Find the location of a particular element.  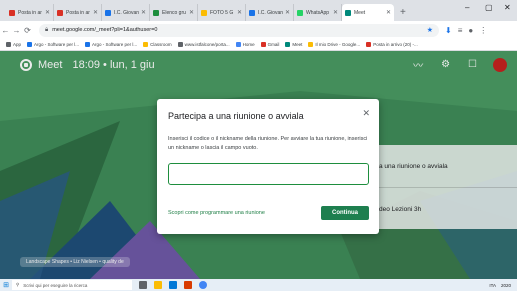

continue-button: Continua is located at coordinates (345, 213).